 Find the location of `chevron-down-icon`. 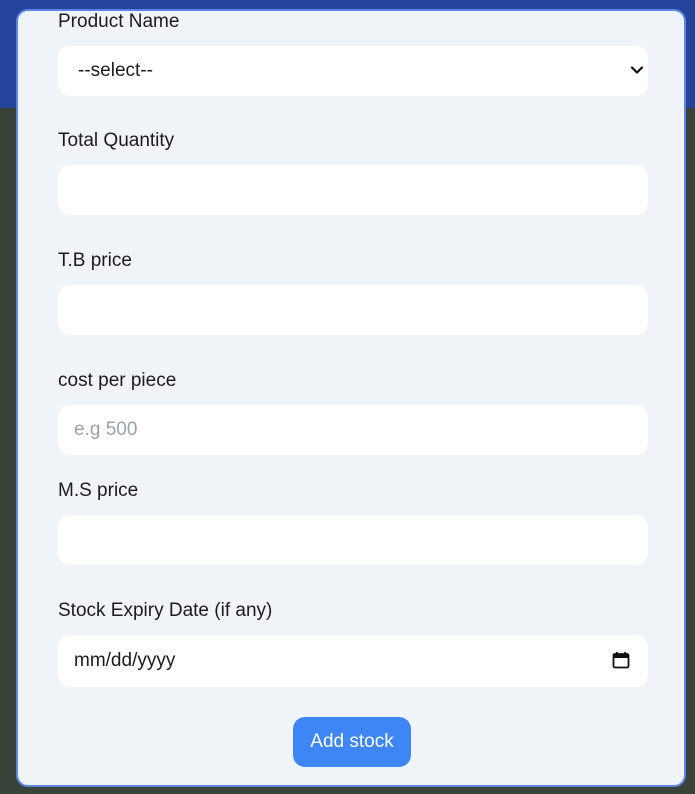

chevron-down-icon is located at coordinates (637, 70).